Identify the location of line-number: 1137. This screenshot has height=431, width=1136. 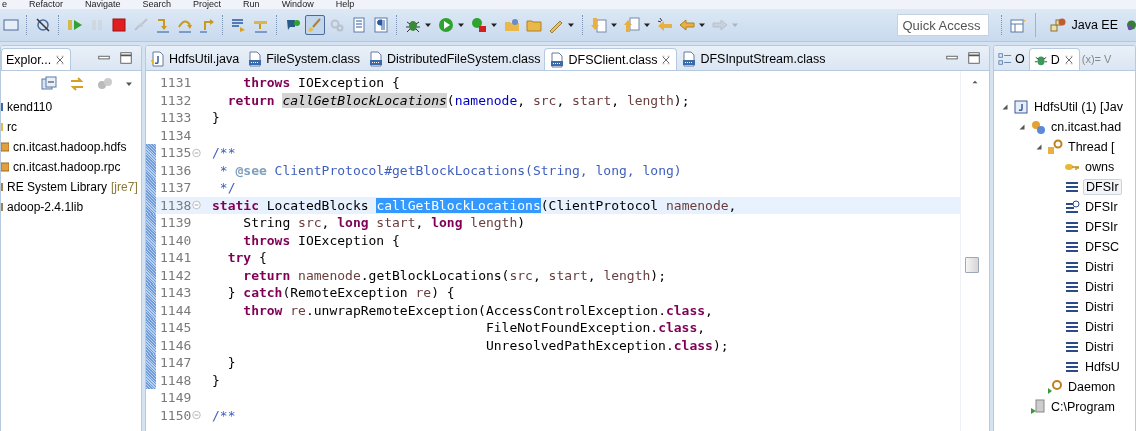
(175, 188).